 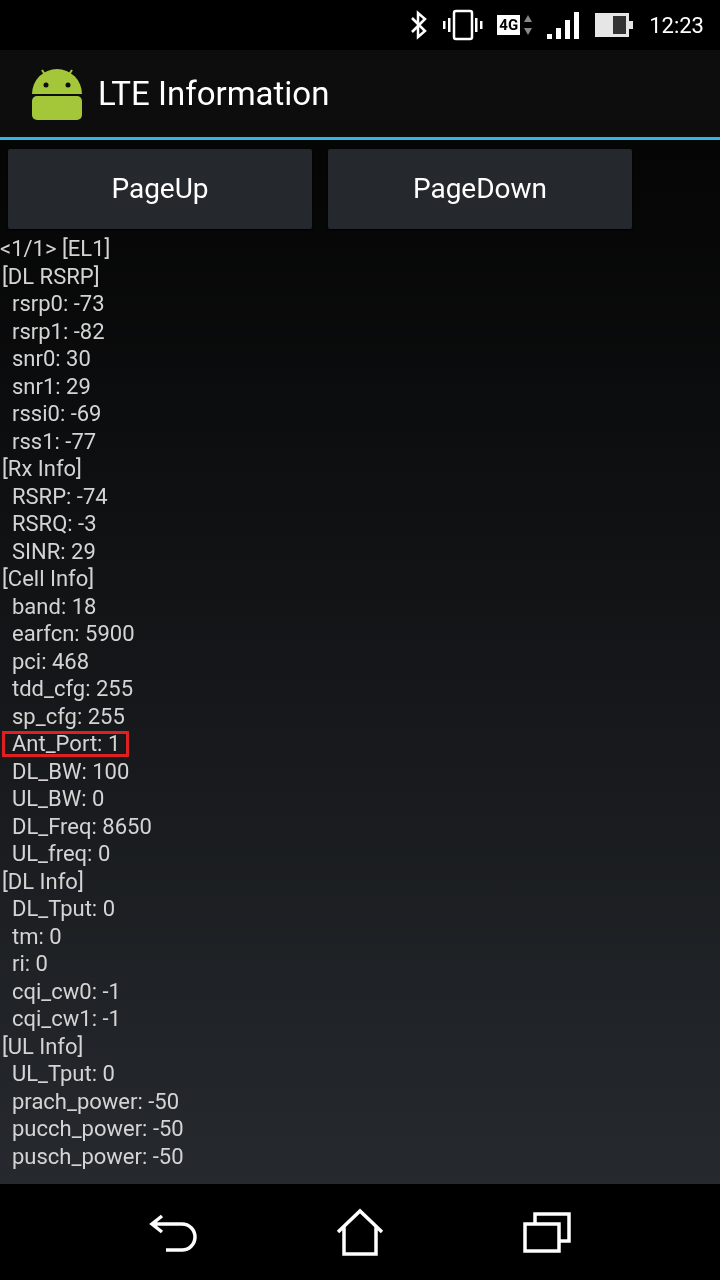 I want to click on value-line: cqi_cw0: -1, so click(x=66, y=991).